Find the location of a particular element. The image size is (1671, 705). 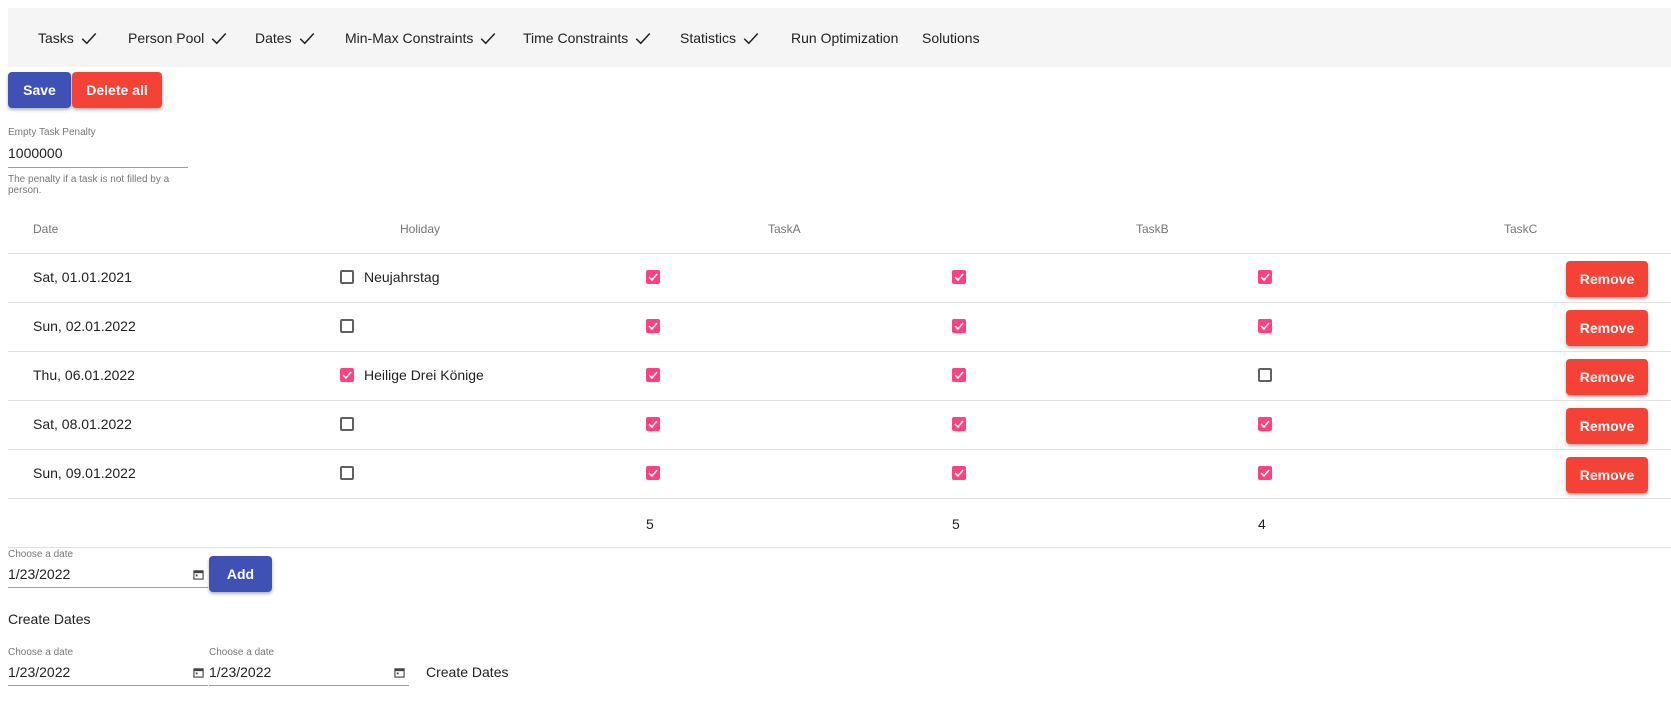

from-date-underline is located at coordinates (108, 685).